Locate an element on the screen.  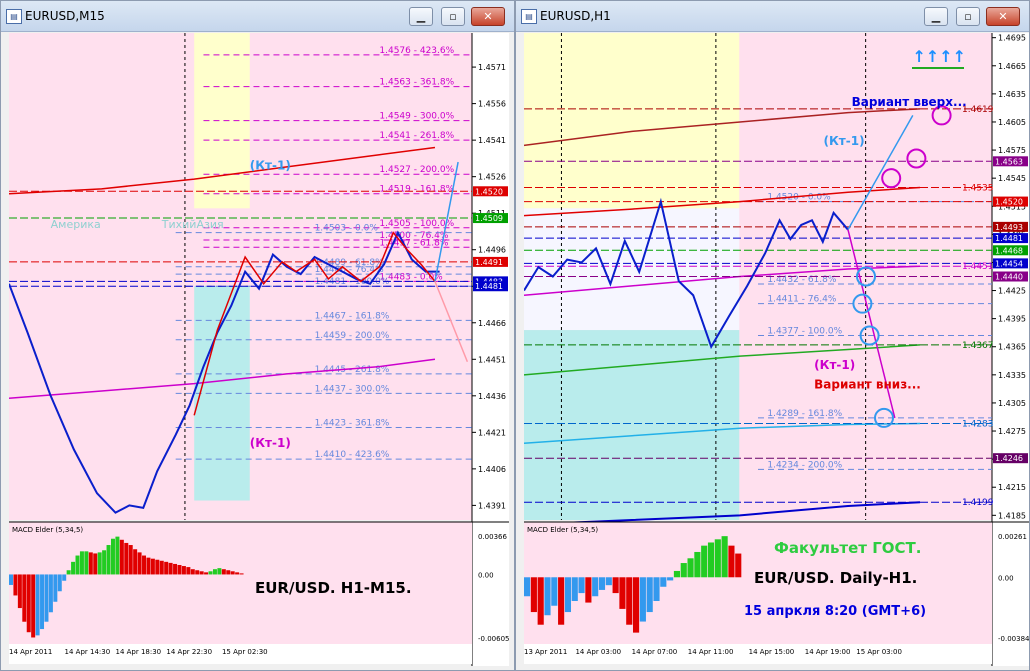
price-tag-label: 1.4440 is located at coordinates (1009, 277).